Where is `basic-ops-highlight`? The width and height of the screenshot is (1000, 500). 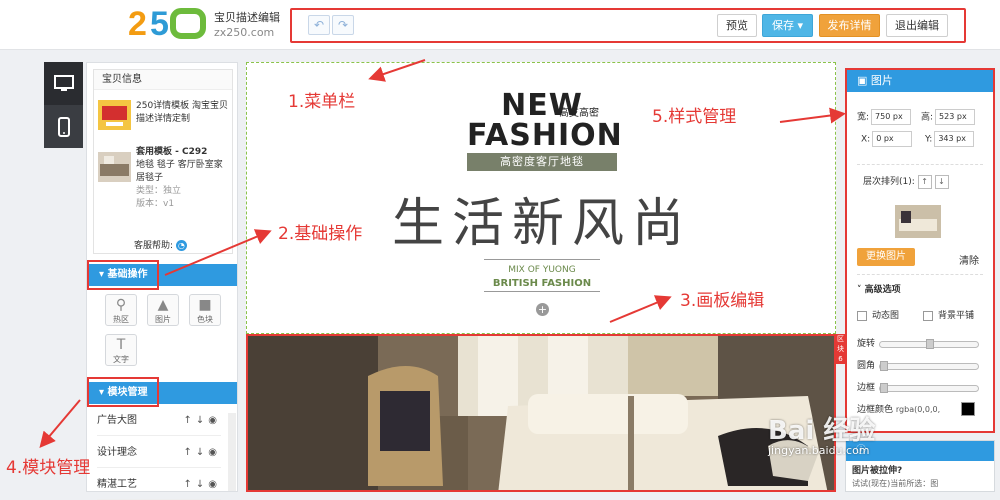 basic-ops-highlight is located at coordinates (123, 275).